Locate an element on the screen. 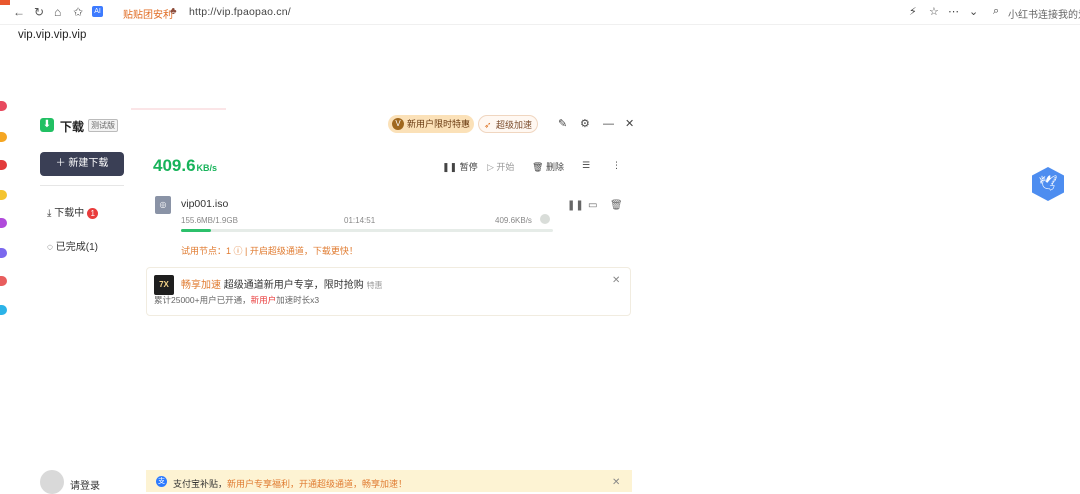  item-delete-icon: 🗑 is located at coordinates (616, 205).